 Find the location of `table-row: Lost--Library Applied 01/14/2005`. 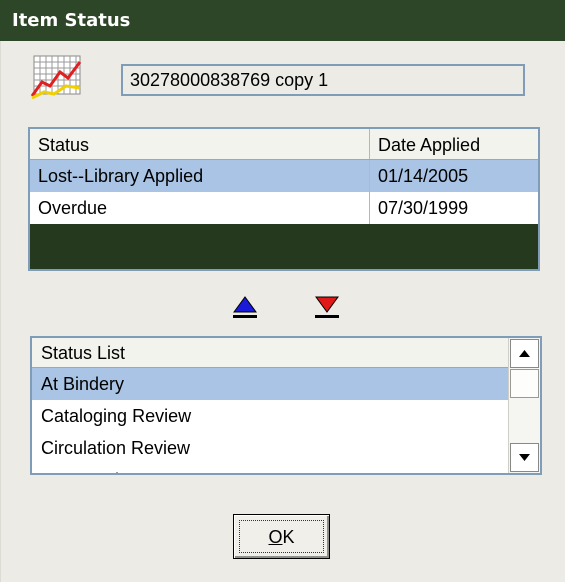

table-row: Lost--Library Applied 01/14/2005 is located at coordinates (284, 176).